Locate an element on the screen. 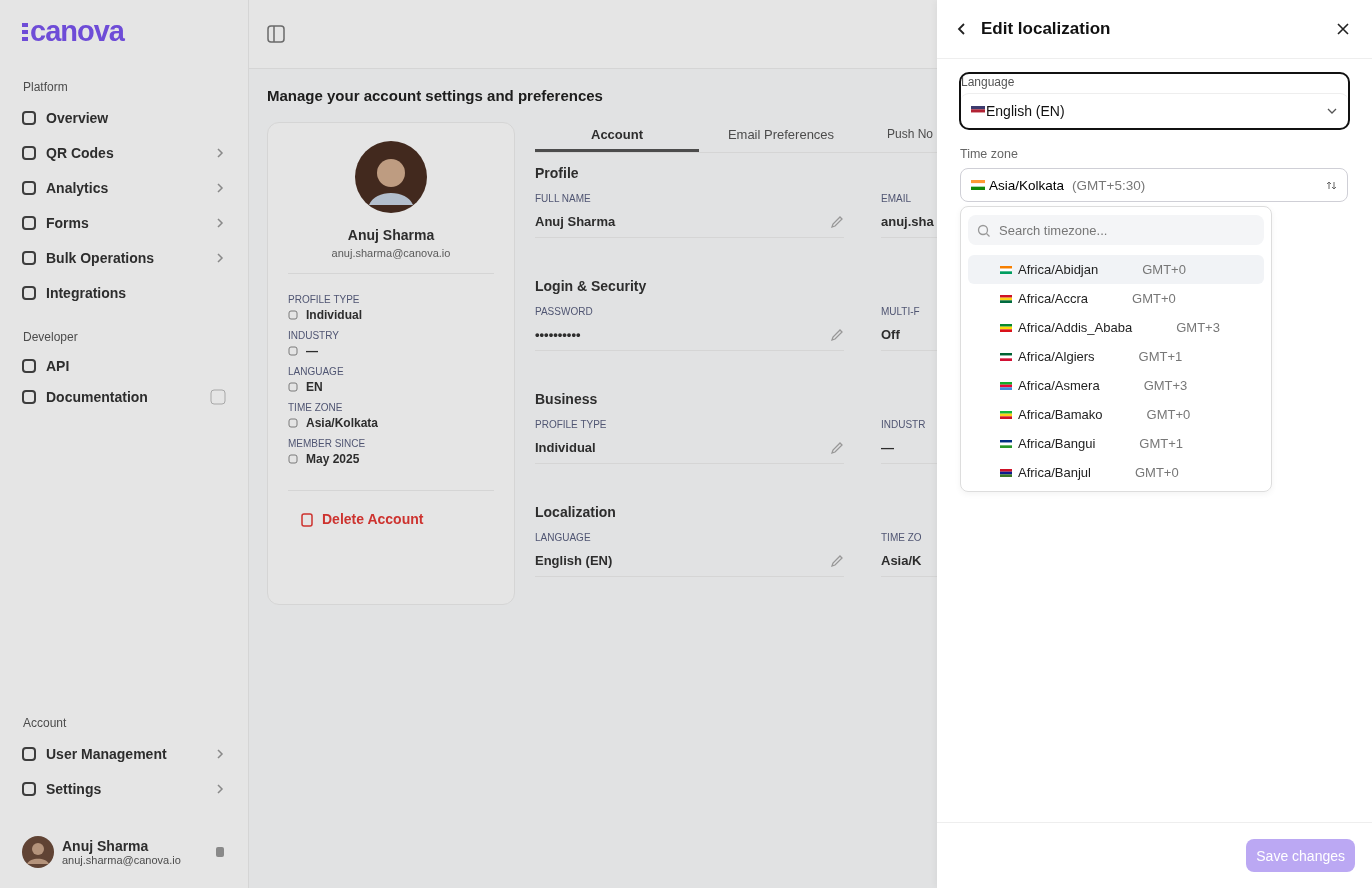 The image size is (1372, 888). timezone-option: Africa/Asmera GMT+3 is located at coordinates (1116, 385).